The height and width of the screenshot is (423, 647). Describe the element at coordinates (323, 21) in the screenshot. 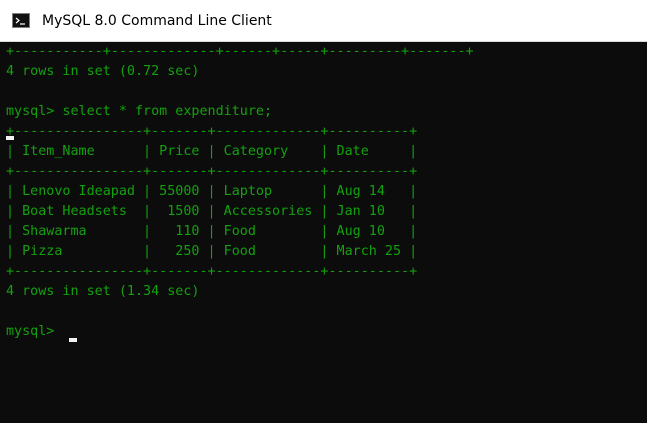

I see `title-bar: MySQL 8.0 Command Line Client` at that location.